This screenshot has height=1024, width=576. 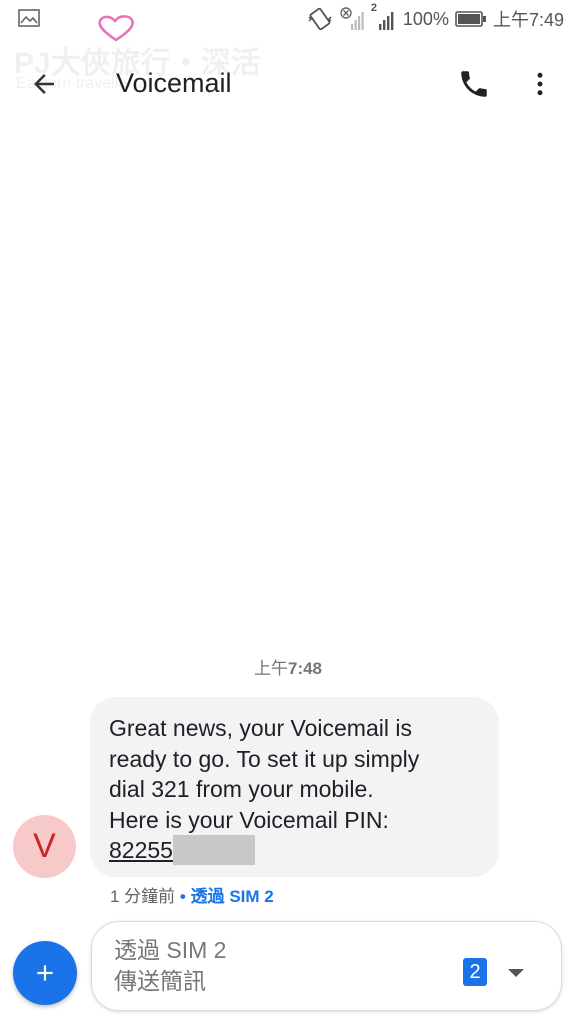 What do you see at coordinates (384, 17) in the screenshot?
I see `signal-sim2-icon: 2` at bounding box center [384, 17].